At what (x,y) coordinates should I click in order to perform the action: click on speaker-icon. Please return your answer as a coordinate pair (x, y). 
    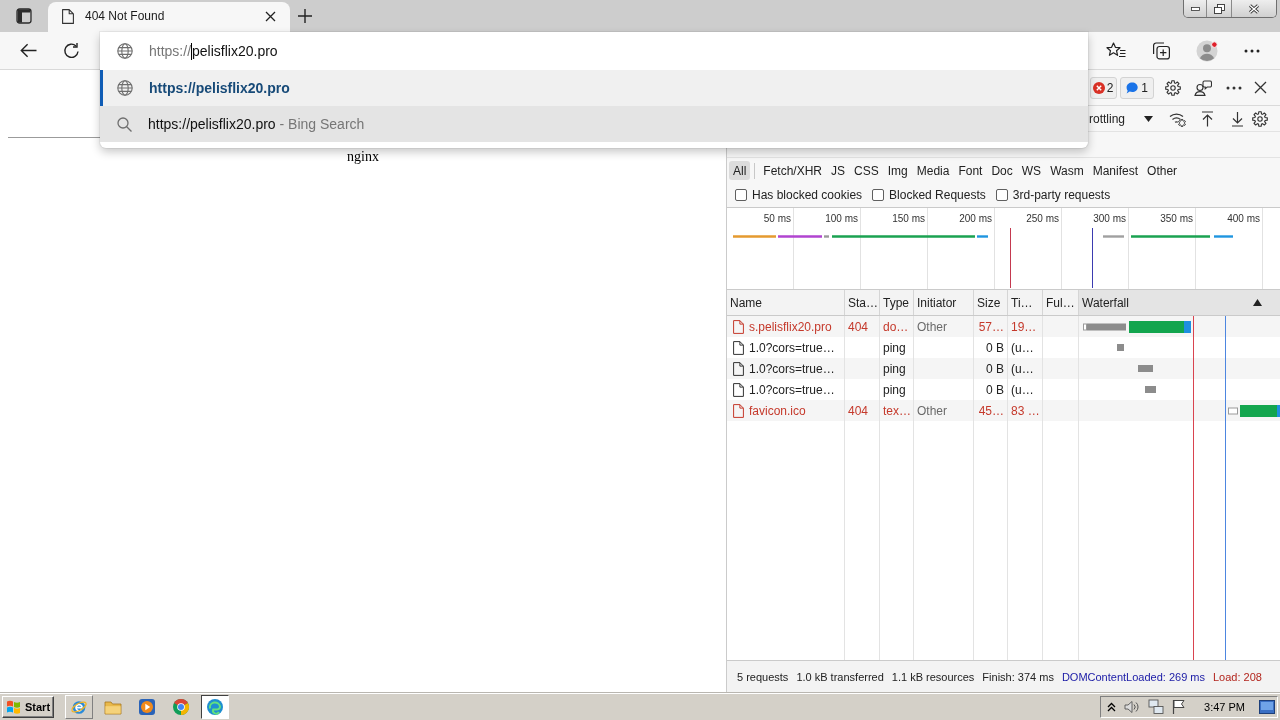
    Looking at the image, I should click on (1132, 706).